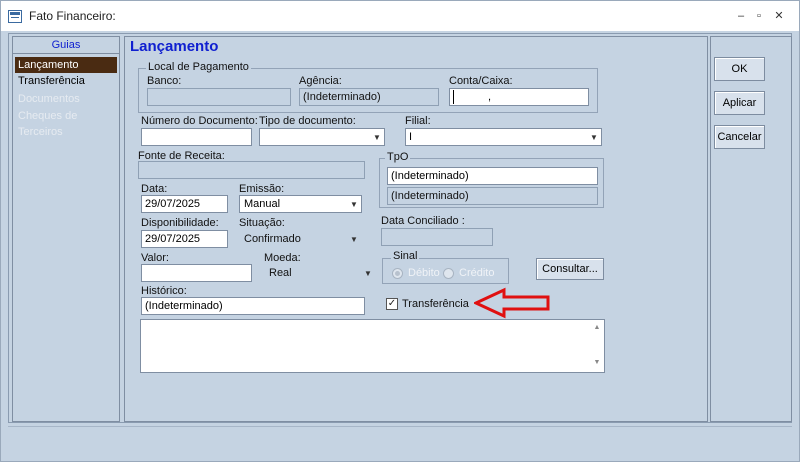 This screenshot has height=462, width=800. What do you see at coordinates (512, 303) in the screenshot?
I see `annotation-arrow-icon` at bounding box center [512, 303].